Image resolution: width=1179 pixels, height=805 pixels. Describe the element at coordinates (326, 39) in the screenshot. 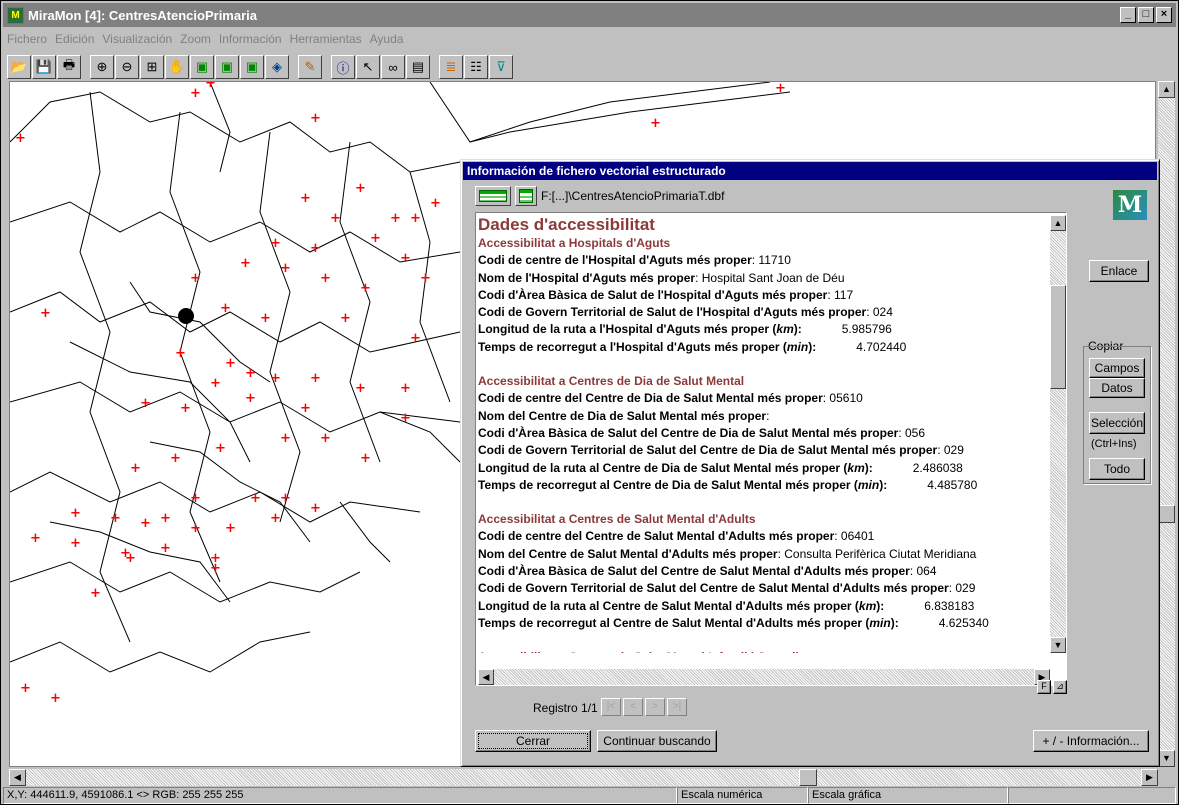

I see `menu-herramientas: Herramientas` at that location.